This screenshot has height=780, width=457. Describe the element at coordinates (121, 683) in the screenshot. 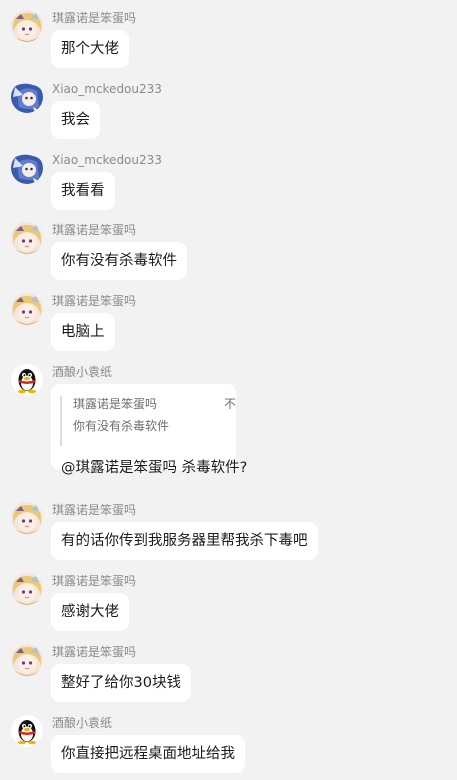

I see `message-bubble: 整好了给你30块钱` at that location.